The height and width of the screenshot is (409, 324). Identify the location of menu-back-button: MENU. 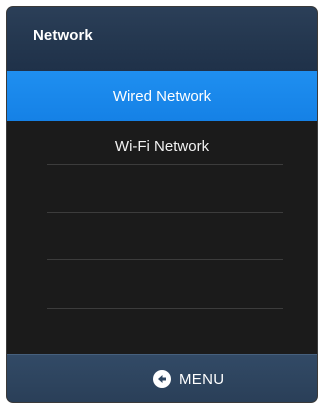
(188, 379).